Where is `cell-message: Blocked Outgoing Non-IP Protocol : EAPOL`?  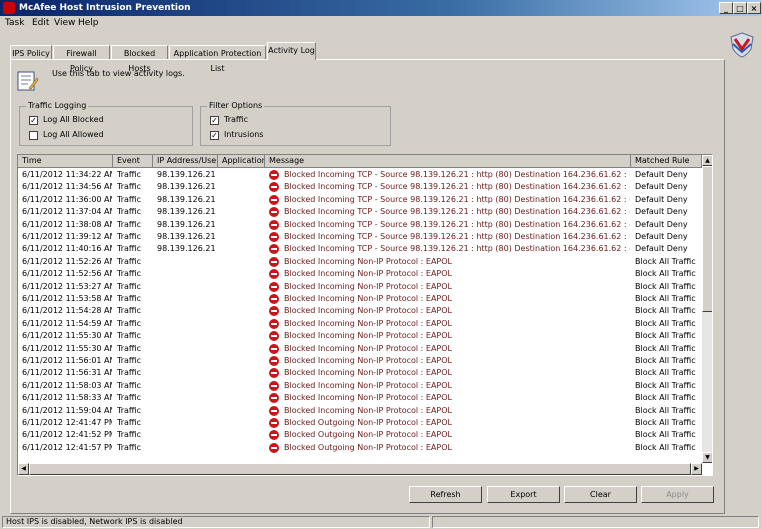
cell-message: Blocked Outgoing Non-IP Protocol : EAPOL is located at coordinates (368, 422).